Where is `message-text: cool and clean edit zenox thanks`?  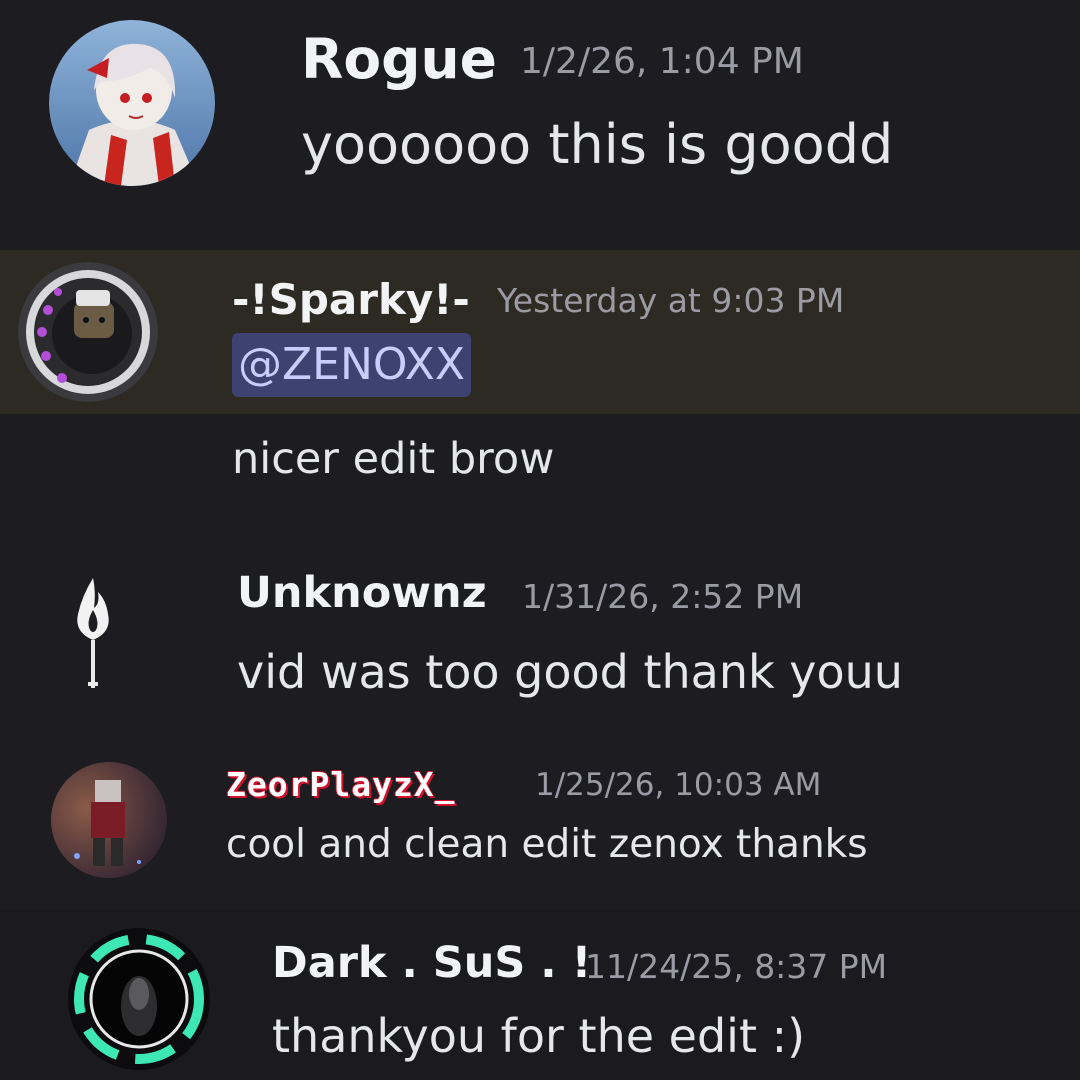 message-text: cool and clean edit zenox thanks is located at coordinates (547, 844).